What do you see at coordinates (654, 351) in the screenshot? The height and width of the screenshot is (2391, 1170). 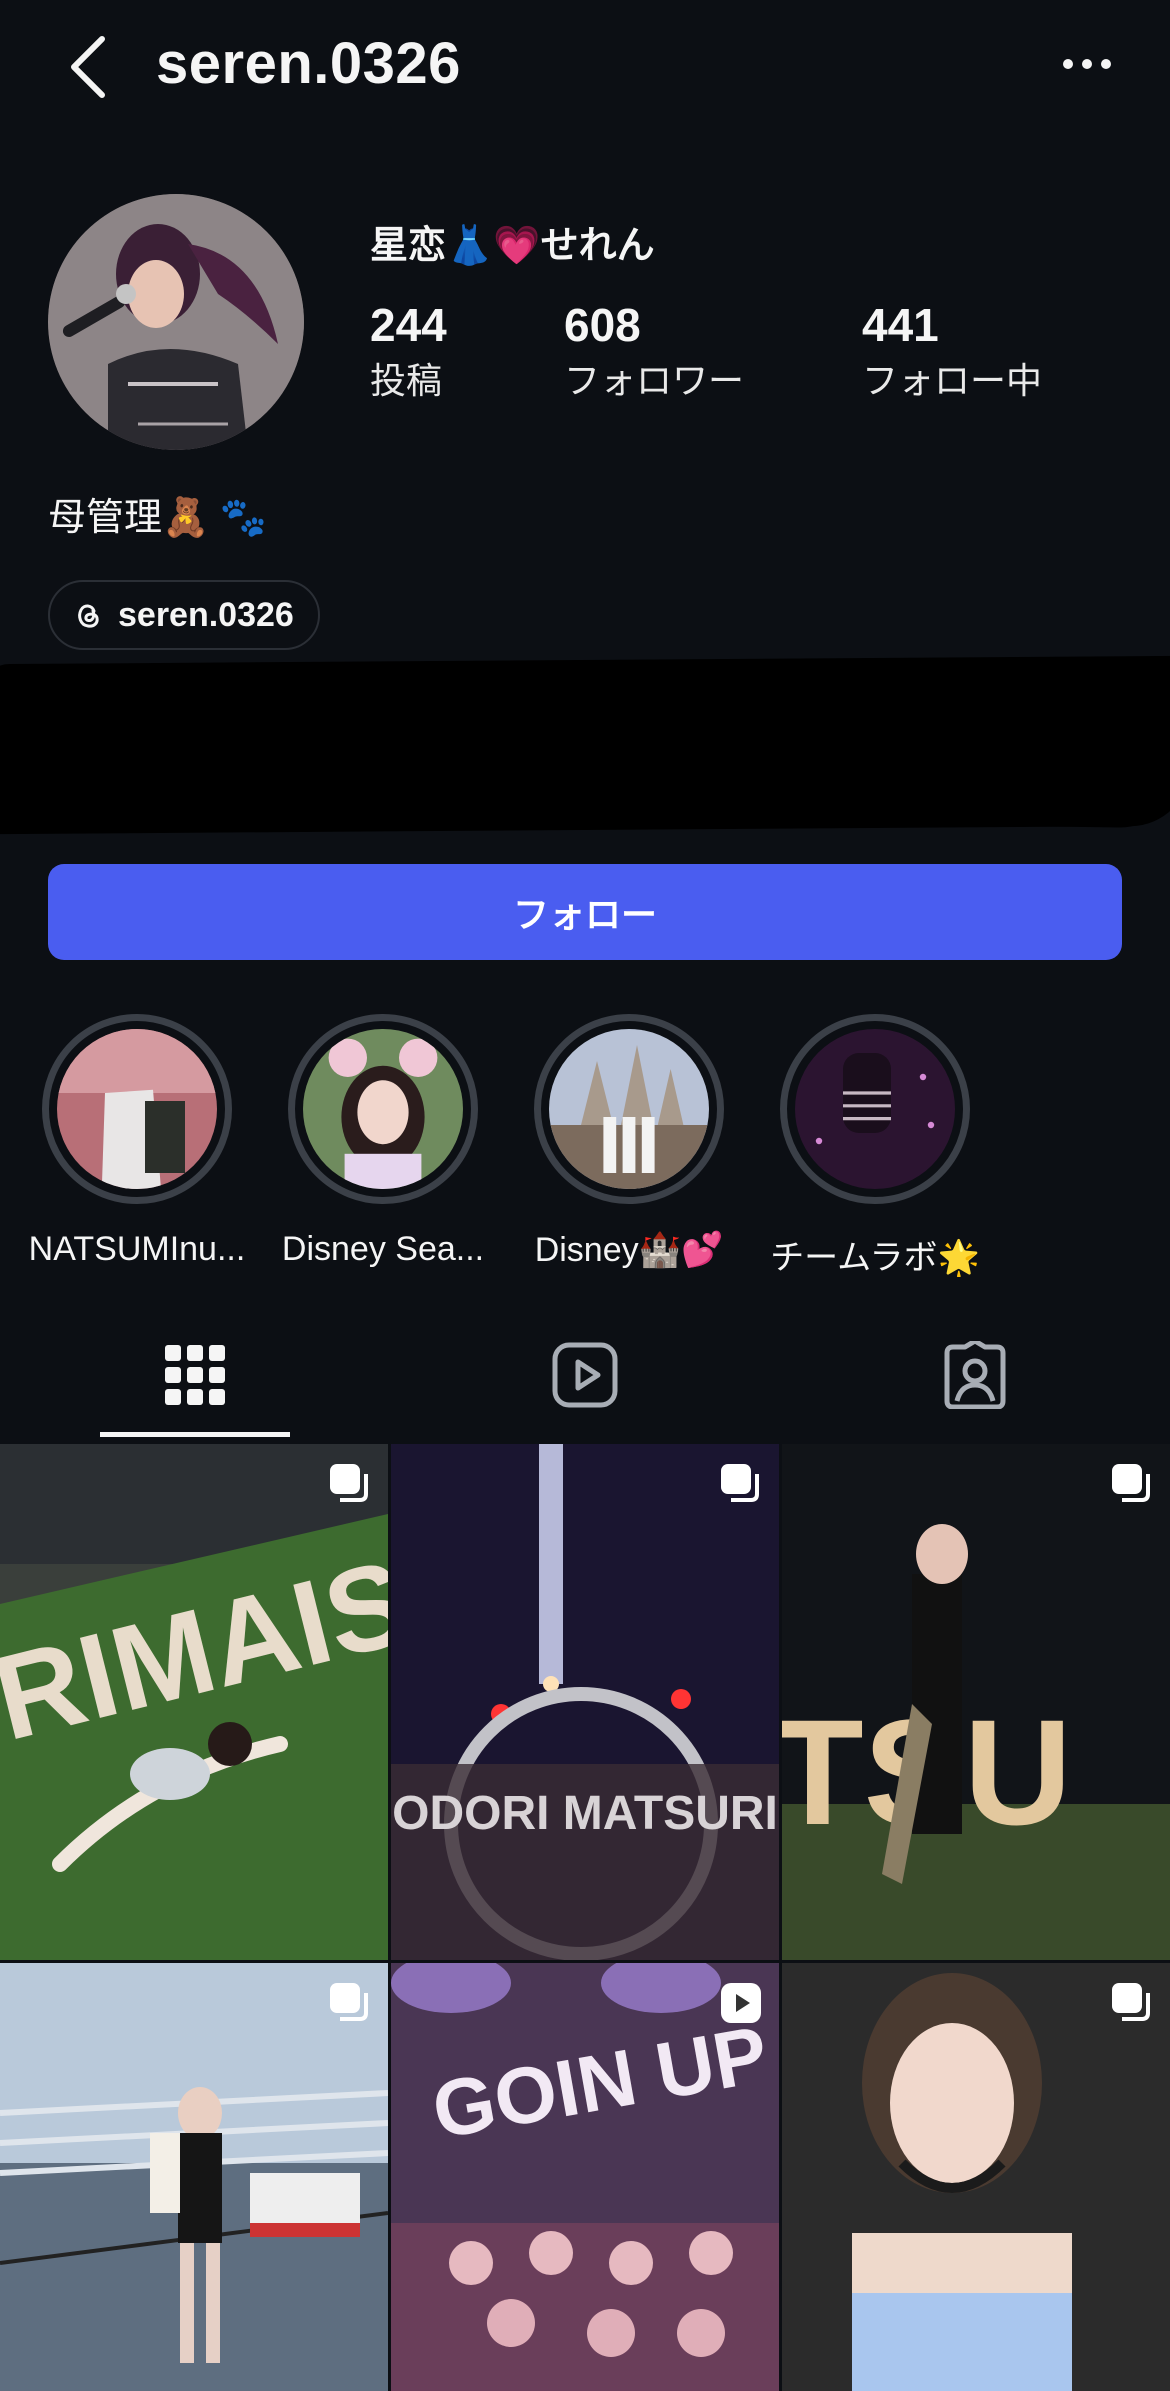 I see `followers-stat: 608 フォロワー` at bounding box center [654, 351].